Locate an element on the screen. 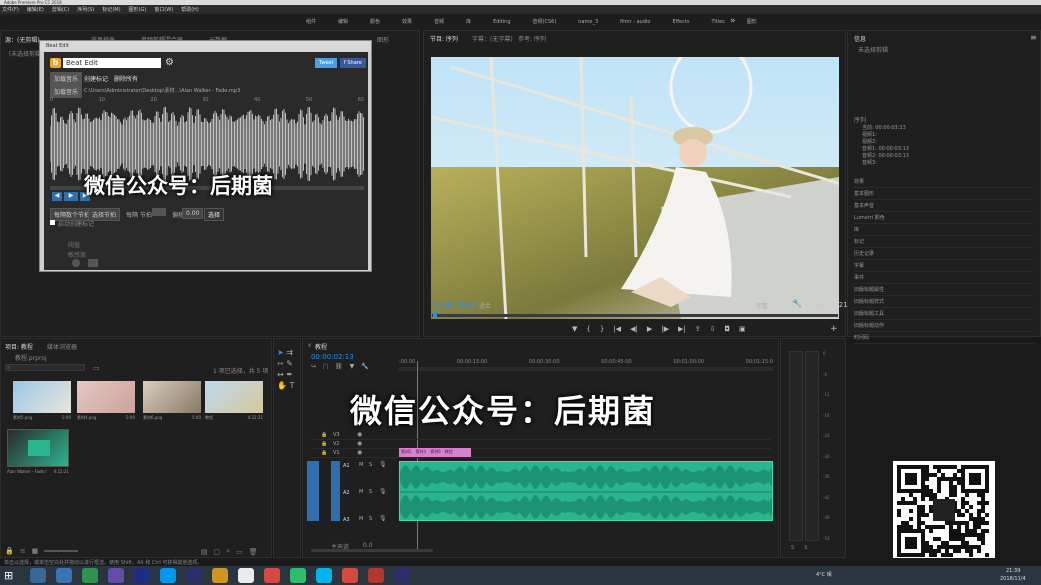  load-music-top-button: 加载音乐 is located at coordinates (66, 78).